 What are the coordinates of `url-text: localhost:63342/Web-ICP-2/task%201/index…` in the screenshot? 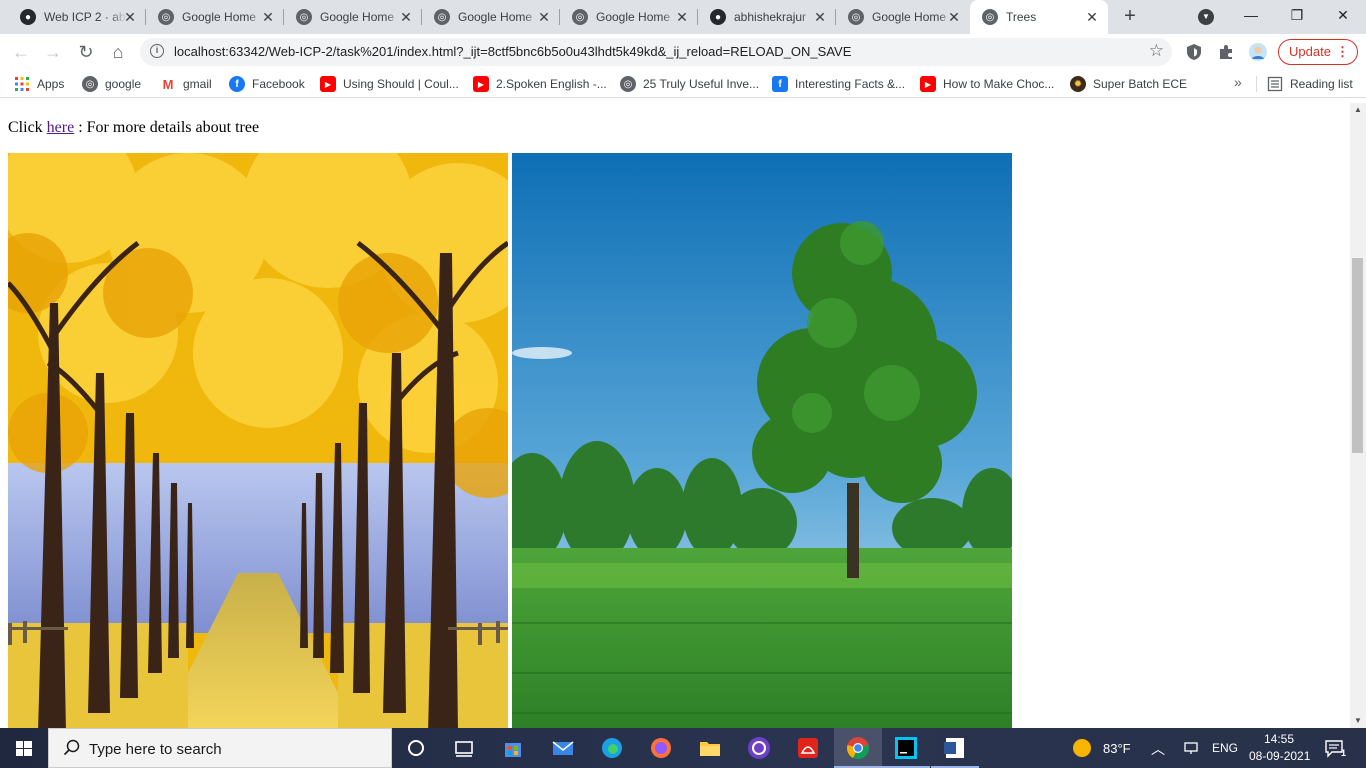 It's located at (512, 51).